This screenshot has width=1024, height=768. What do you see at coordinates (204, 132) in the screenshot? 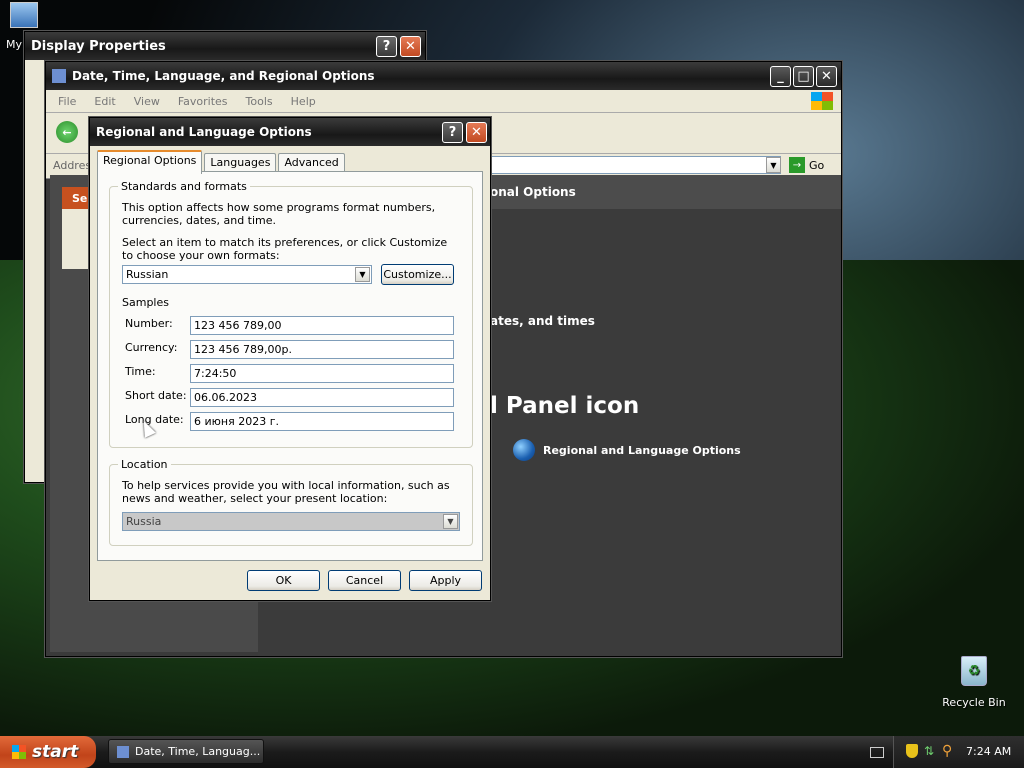
I see `dialog-title: Regional and Language Options` at bounding box center [204, 132].